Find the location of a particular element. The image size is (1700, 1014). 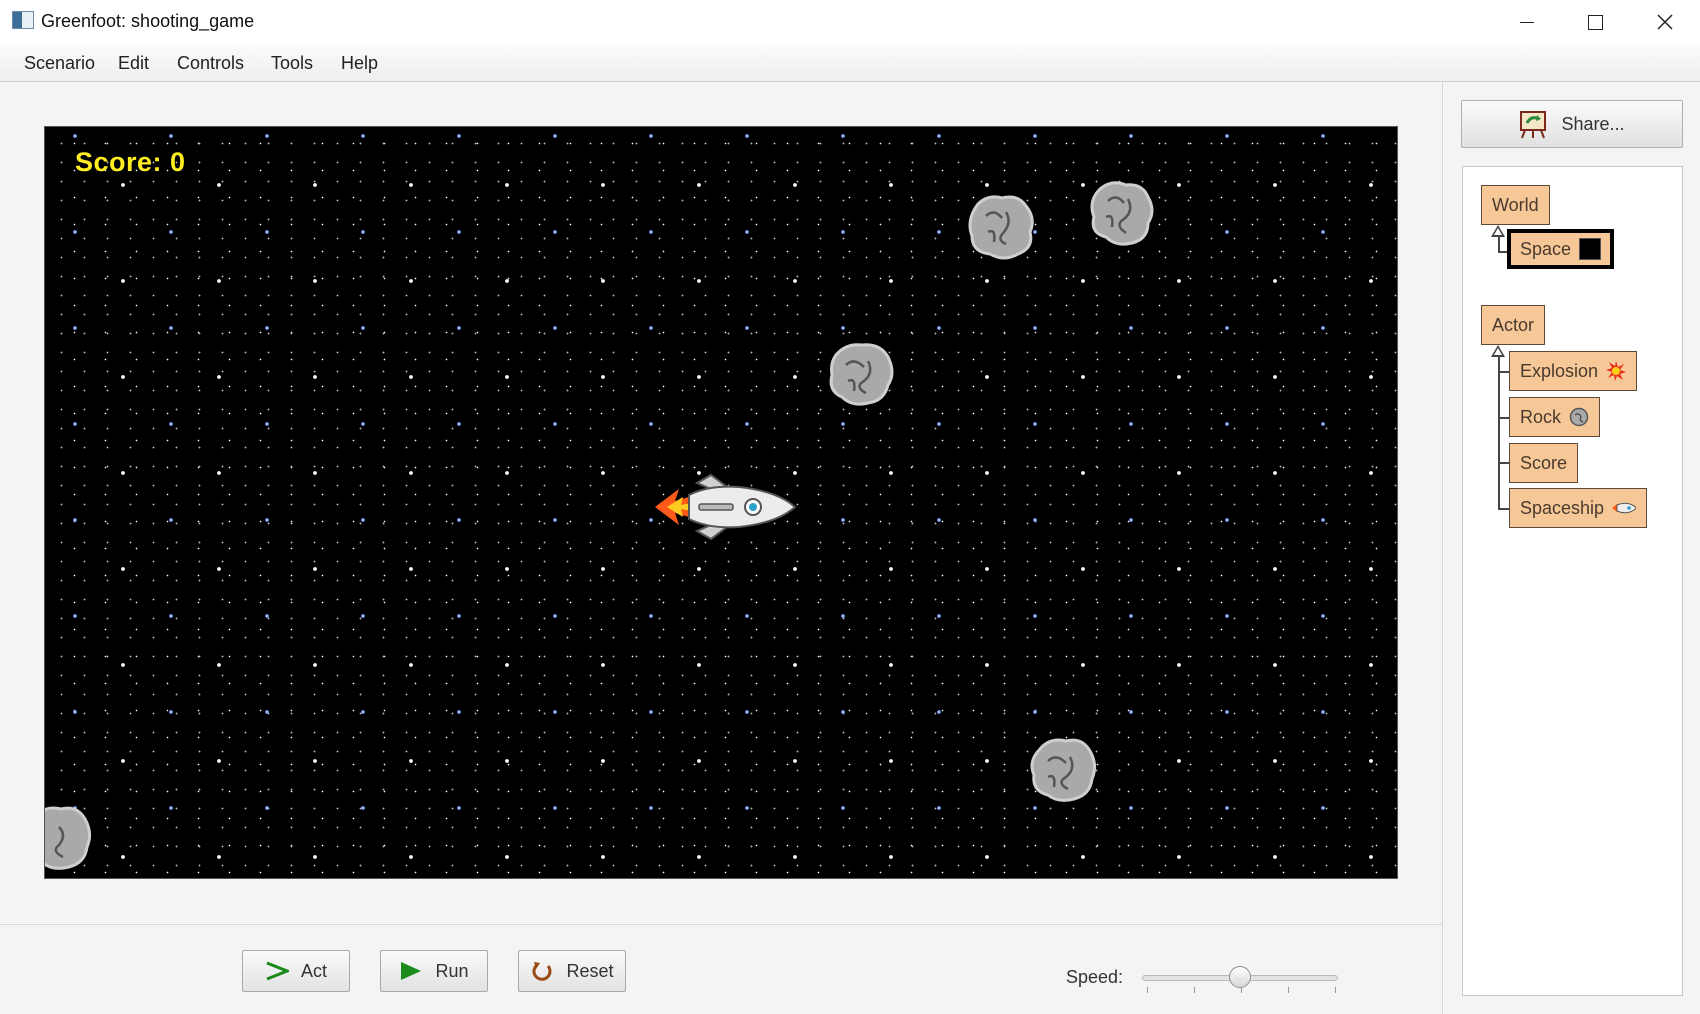

spaceship-actor is located at coordinates (724, 507).